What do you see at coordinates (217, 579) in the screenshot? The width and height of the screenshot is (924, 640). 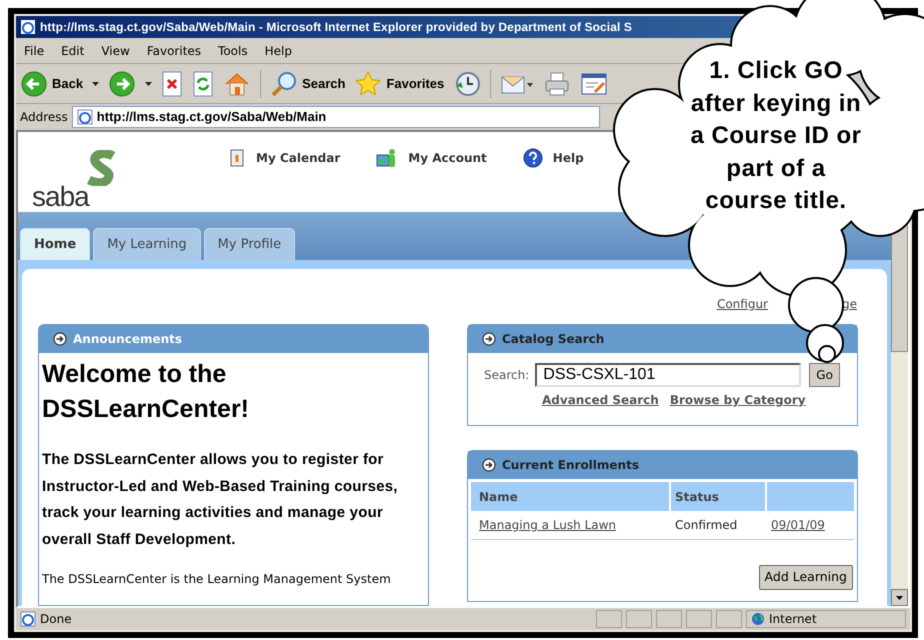 I see `body-text: The DSSLearnCenter is the Learning Management System` at bounding box center [217, 579].